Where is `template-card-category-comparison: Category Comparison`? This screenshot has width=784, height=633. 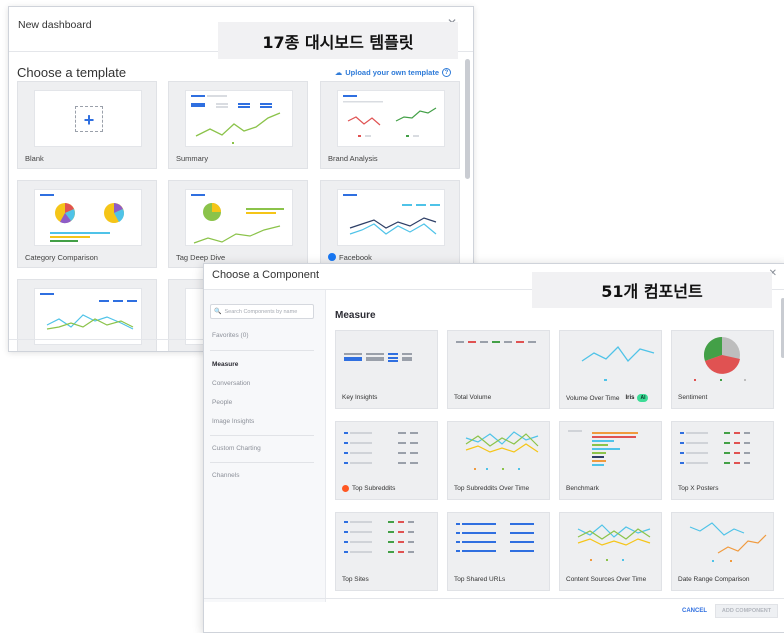
template-card-category-comparison: Category Comparison is located at coordinates (87, 224).